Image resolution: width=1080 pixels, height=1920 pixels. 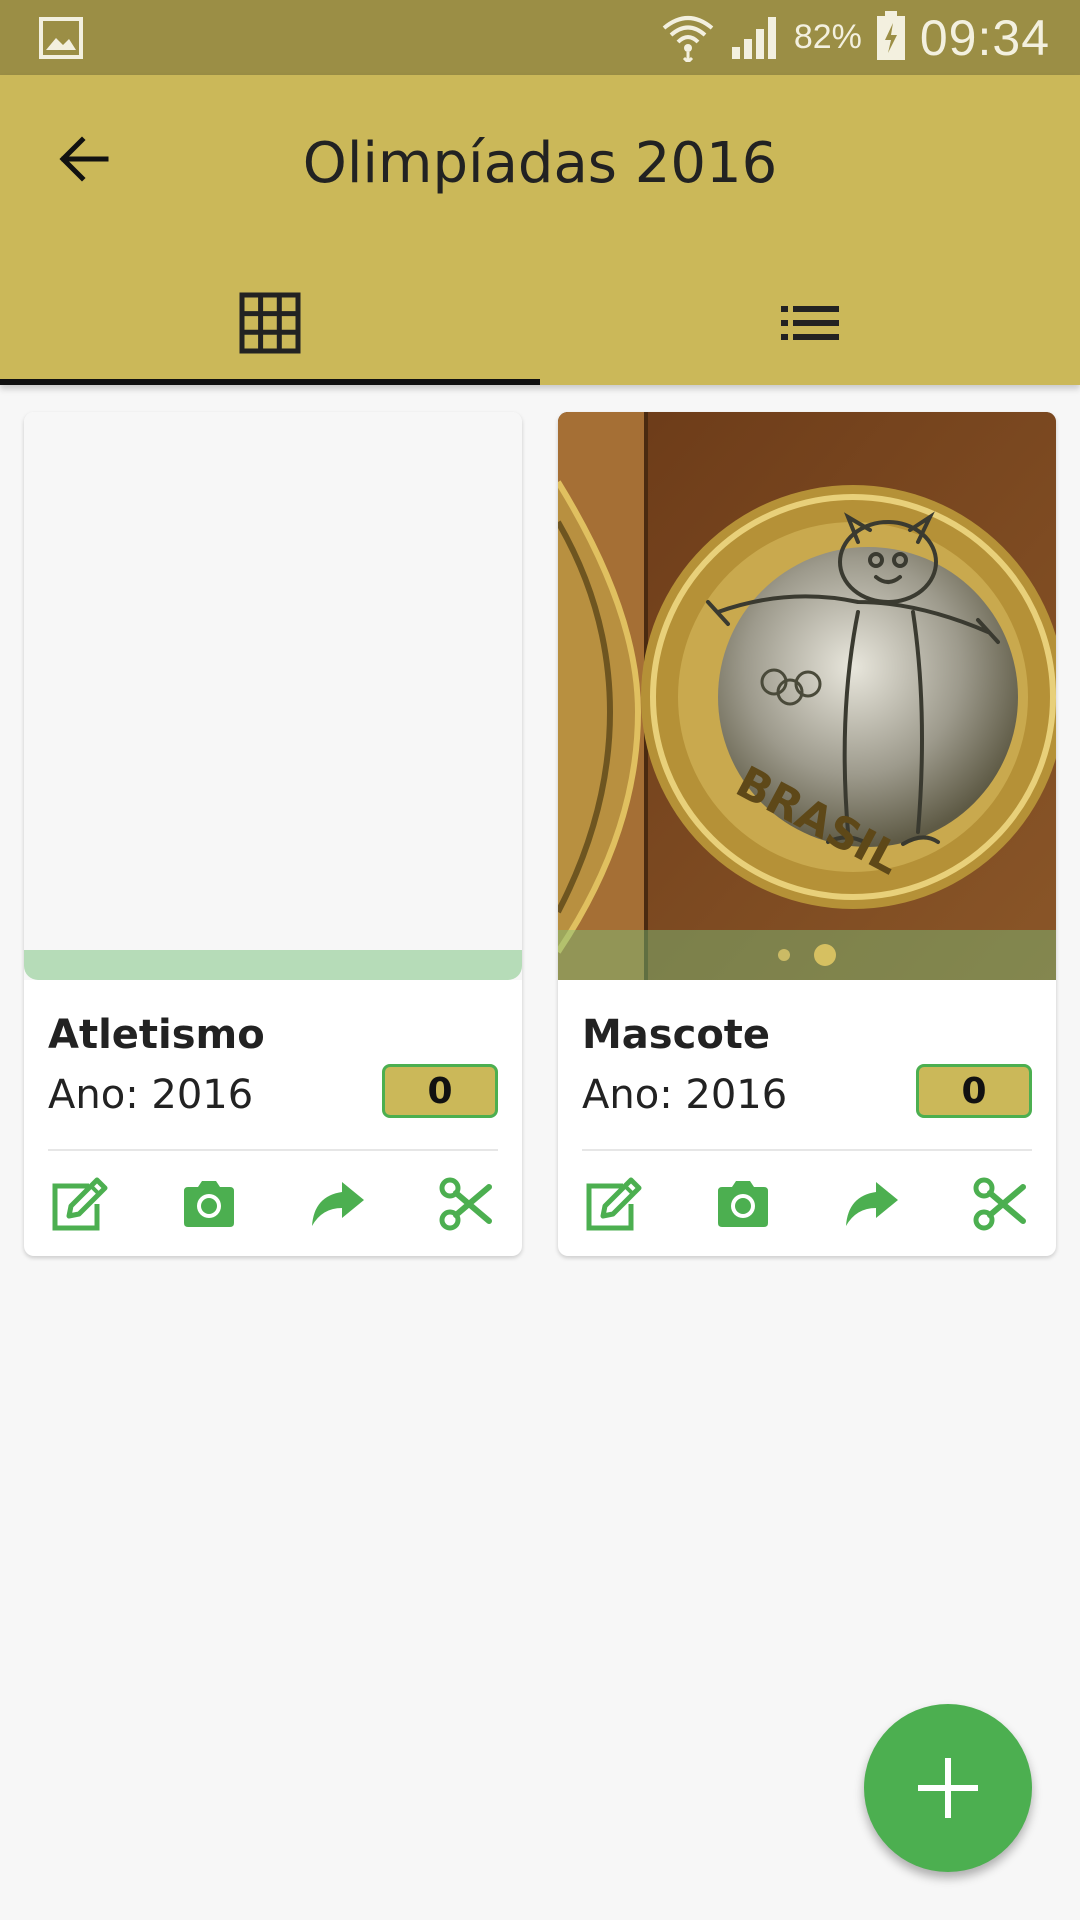 I want to click on clock: 09:34, so click(x=984, y=37).